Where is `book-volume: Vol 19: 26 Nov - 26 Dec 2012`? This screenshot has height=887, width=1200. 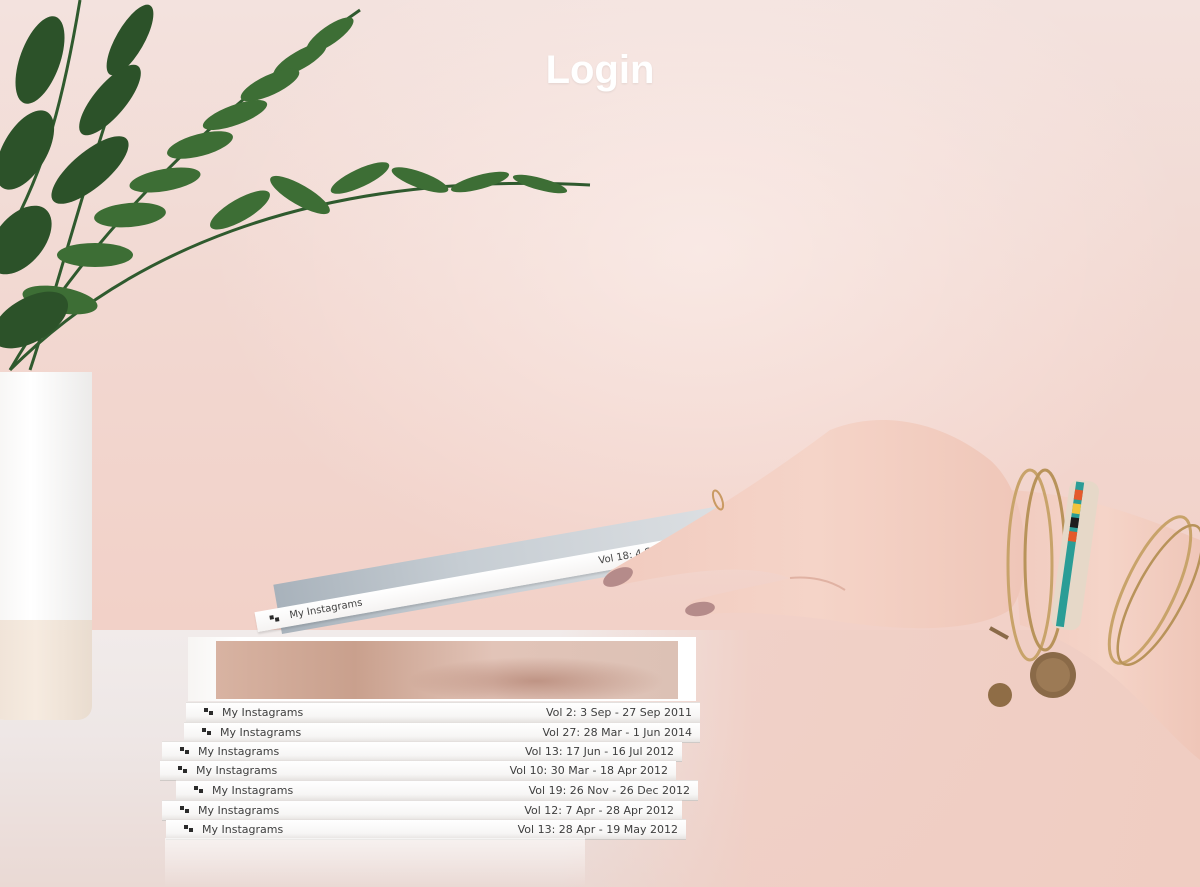 book-volume: Vol 19: 26 Nov - 26 Dec 2012 is located at coordinates (609, 790).